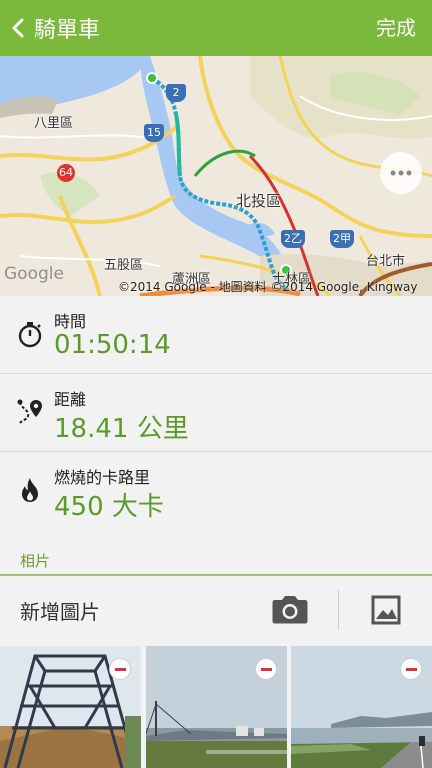 Image resolution: width=432 pixels, height=768 pixels. Describe the element at coordinates (112, 345) in the screenshot. I see `stat-time-value: 01:50:14` at that location.